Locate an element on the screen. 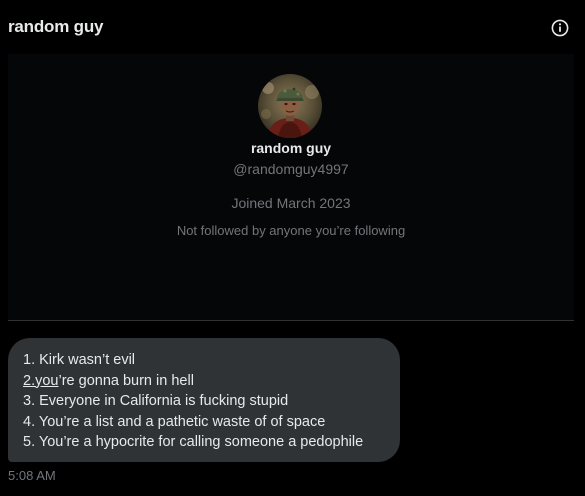 The width and height of the screenshot is (585, 496). divider is located at coordinates (291, 320).